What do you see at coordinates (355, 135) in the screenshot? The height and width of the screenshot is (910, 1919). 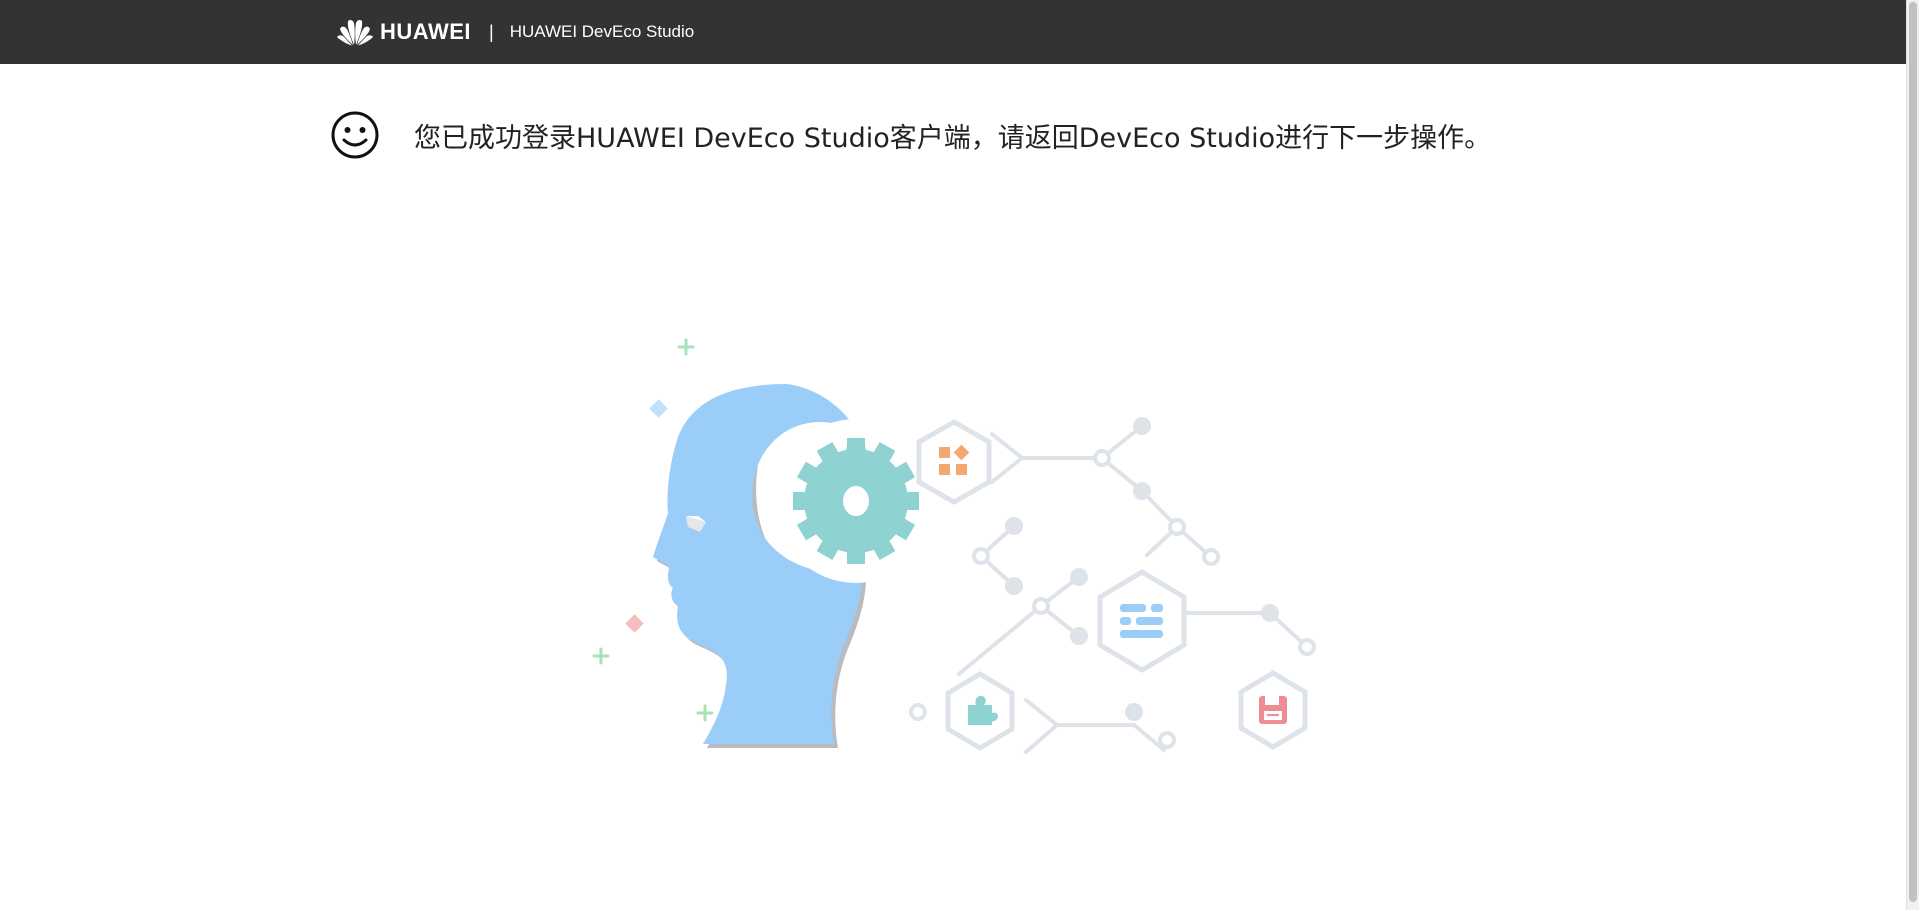 I see `smiley-icon` at bounding box center [355, 135].